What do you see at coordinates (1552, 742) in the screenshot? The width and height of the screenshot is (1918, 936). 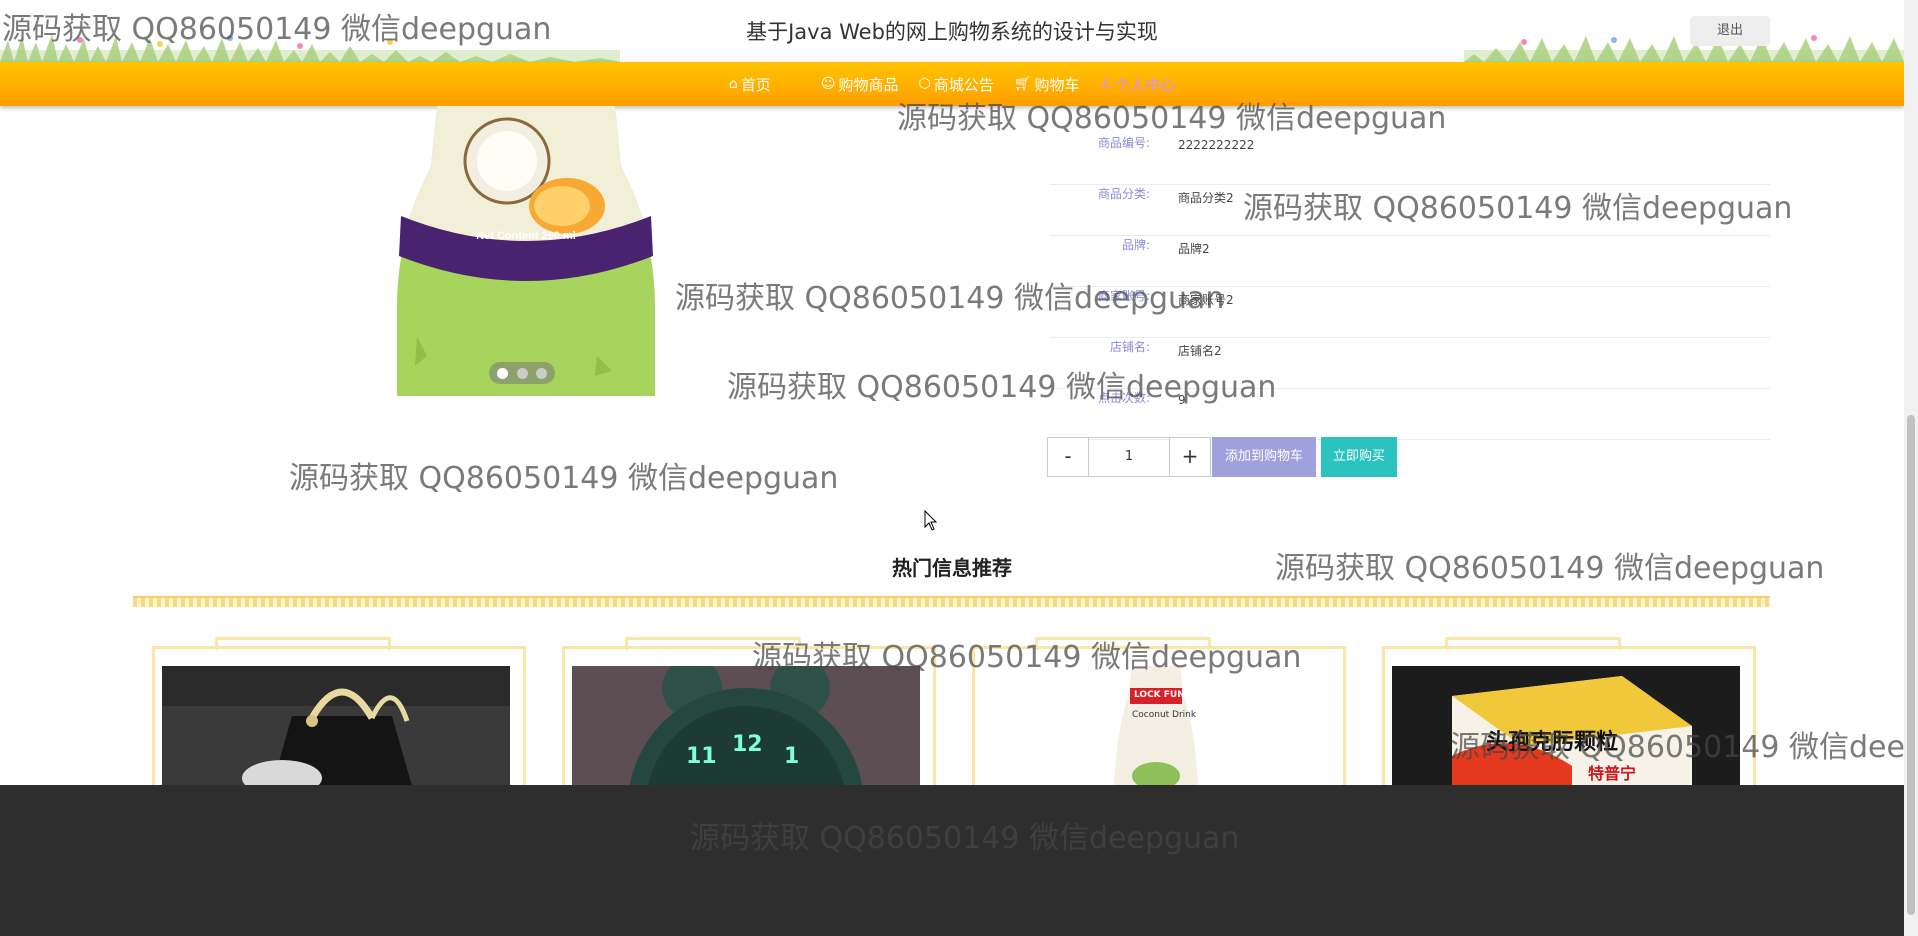 I see `medicine-name: 头孢克肟颗粒` at bounding box center [1552, 742].